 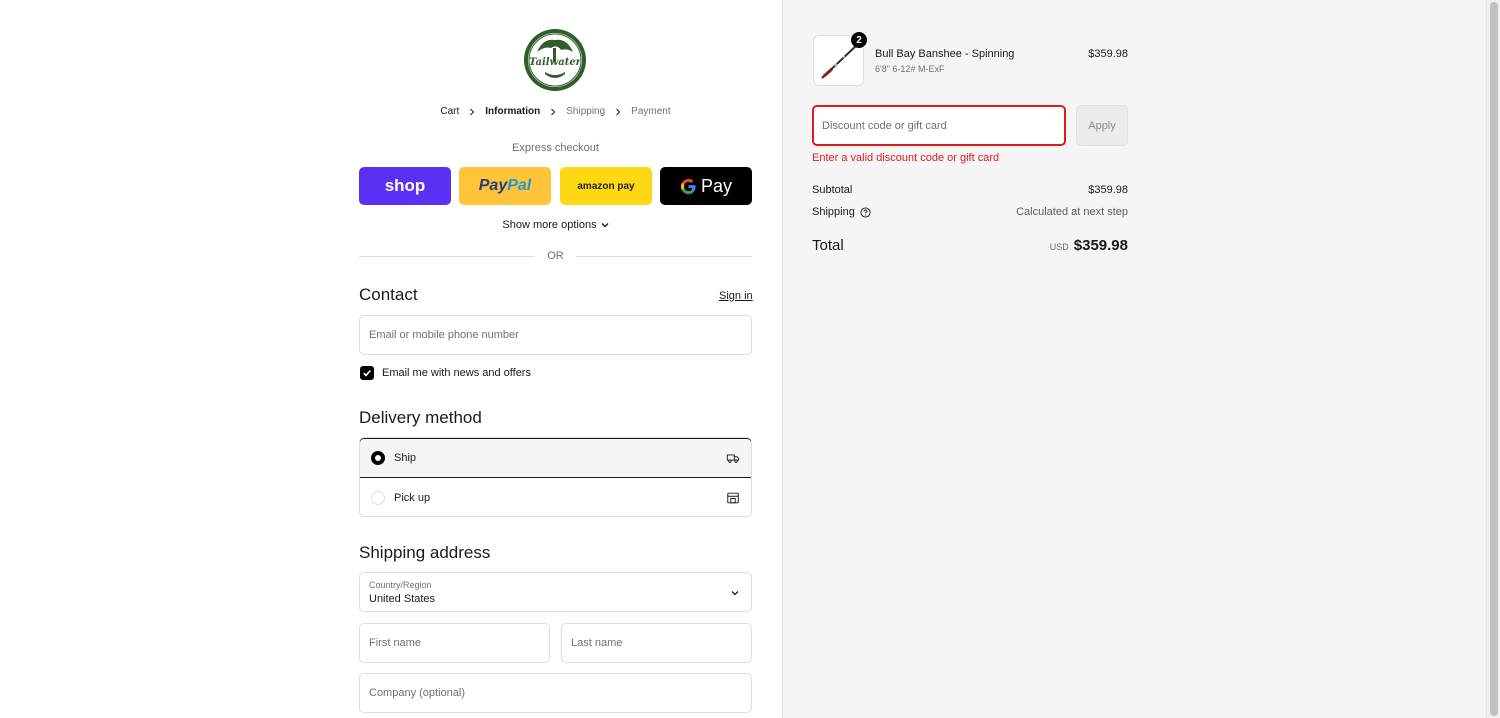 I want to click on delivery-options: Ship Pick up, so click(x=555, y=477).